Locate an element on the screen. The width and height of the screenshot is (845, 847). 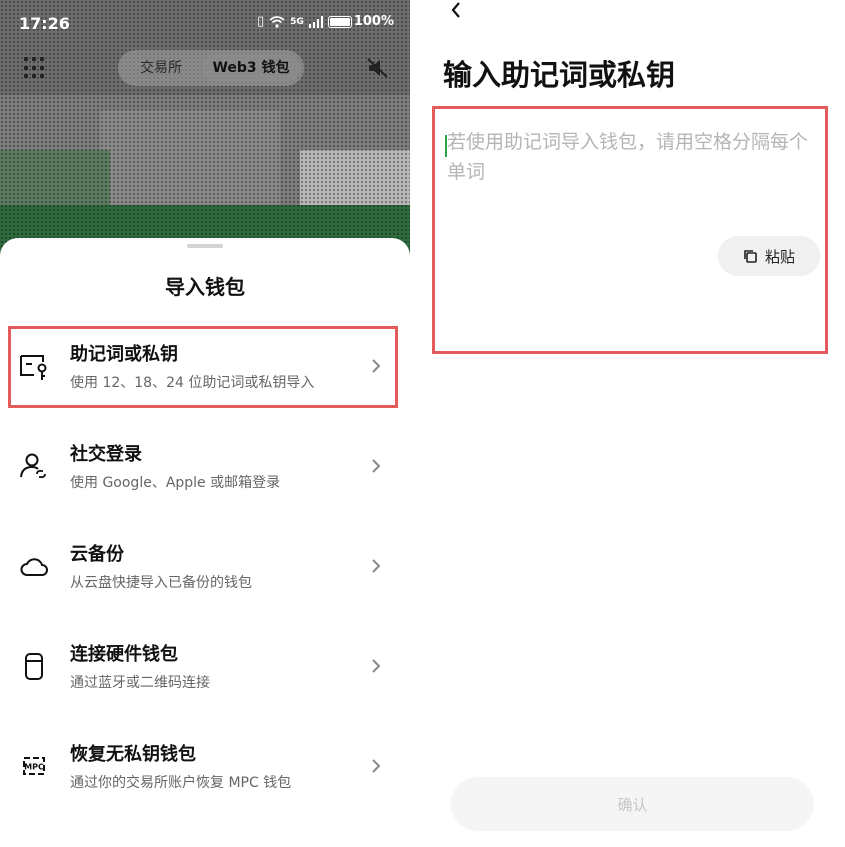
option-subtitle: 通过蓝牙或二维码连接 is located at coordinates (140, 683).